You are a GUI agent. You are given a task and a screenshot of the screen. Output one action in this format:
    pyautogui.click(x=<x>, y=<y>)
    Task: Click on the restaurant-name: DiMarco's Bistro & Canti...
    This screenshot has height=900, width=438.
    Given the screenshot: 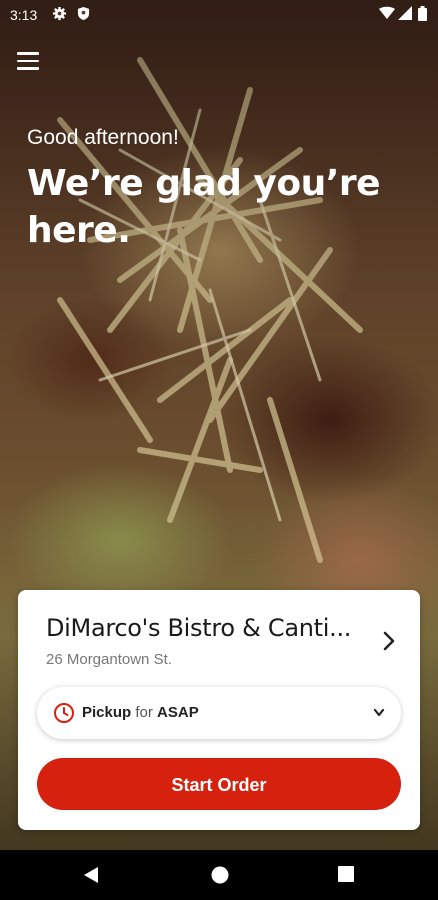 What is the action you would take?
    pyautogui.click(x=211, y=628)
    